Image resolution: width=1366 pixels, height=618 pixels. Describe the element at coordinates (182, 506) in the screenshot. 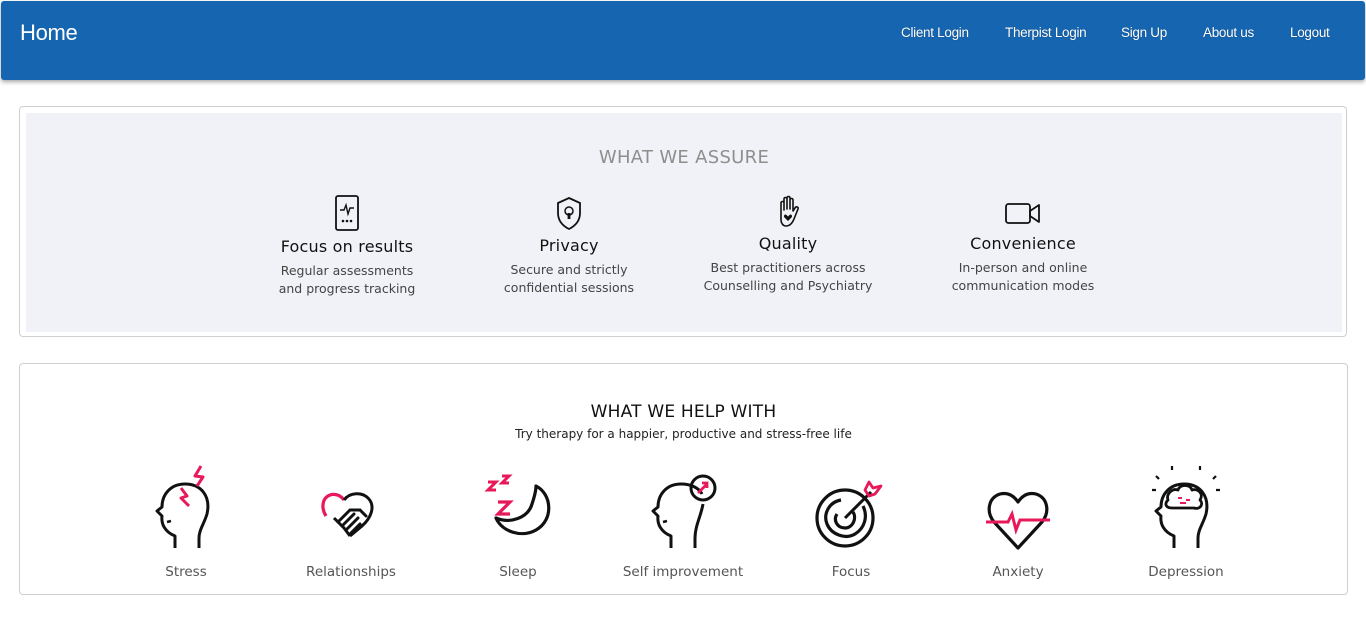

I see `stressed-head-icon` at that location.